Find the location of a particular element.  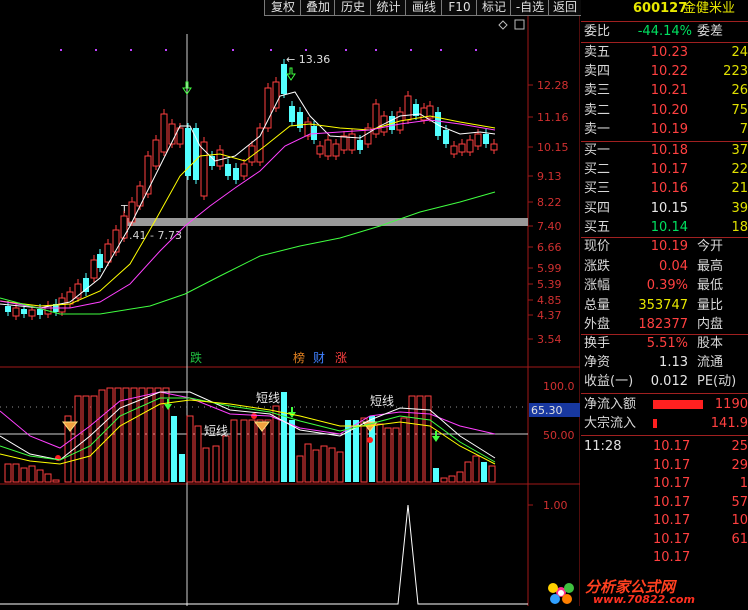

indicator-axis-label: 50.00 is located at coordinates (559, 435).